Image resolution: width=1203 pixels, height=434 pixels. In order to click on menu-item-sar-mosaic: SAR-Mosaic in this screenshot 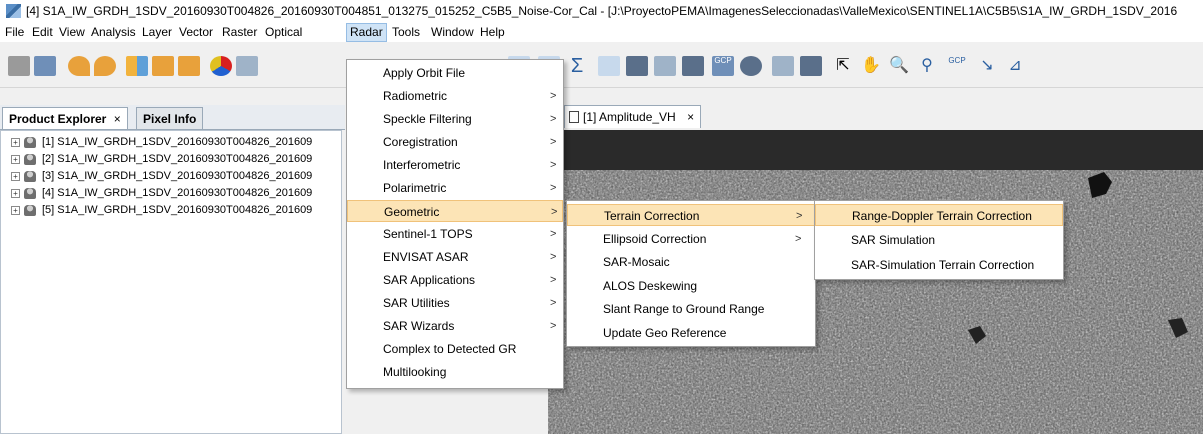, I will do `click(691, 262)`.